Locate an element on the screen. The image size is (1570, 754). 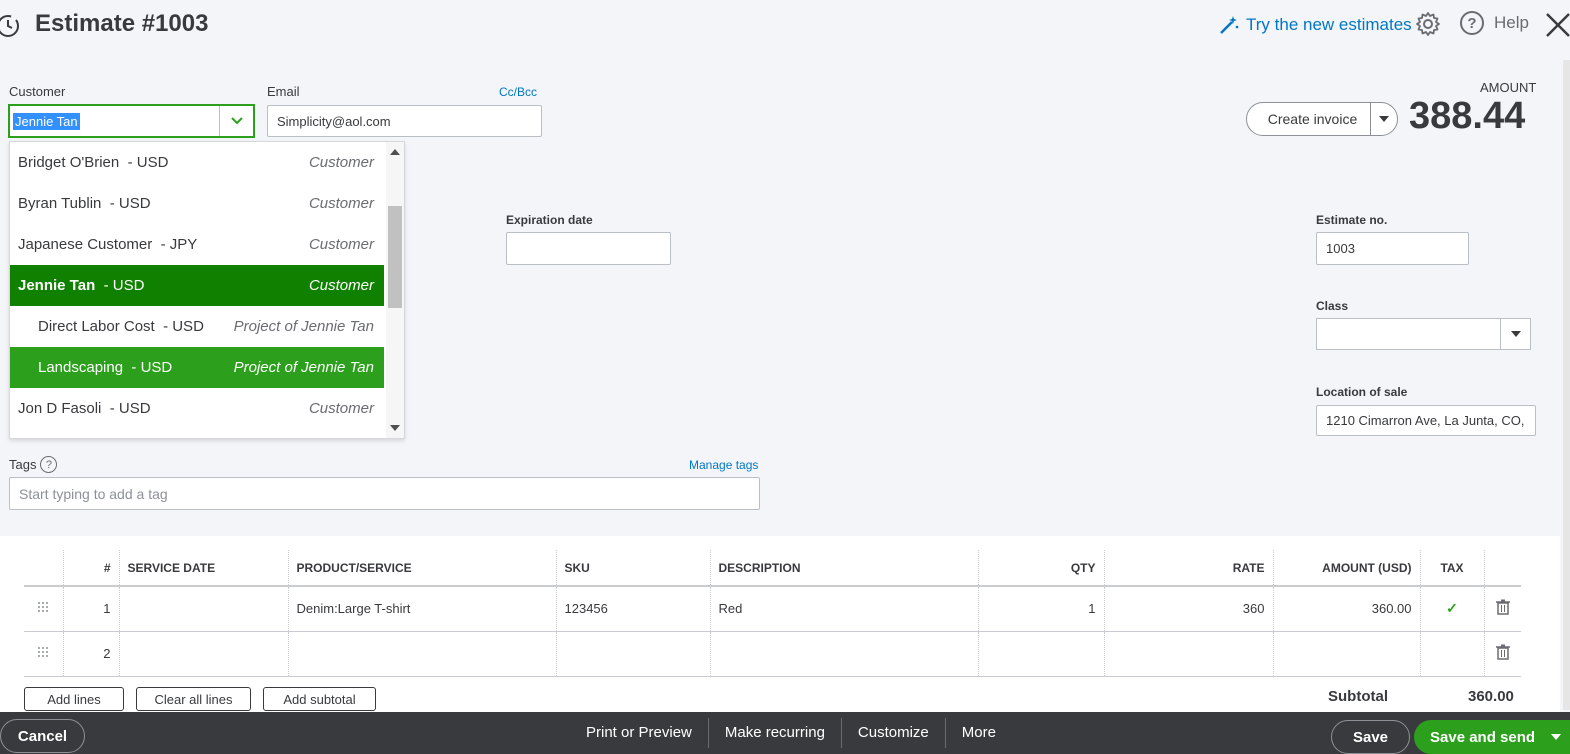
create-invoice-dropdown is located at coordinates (1383, 119).